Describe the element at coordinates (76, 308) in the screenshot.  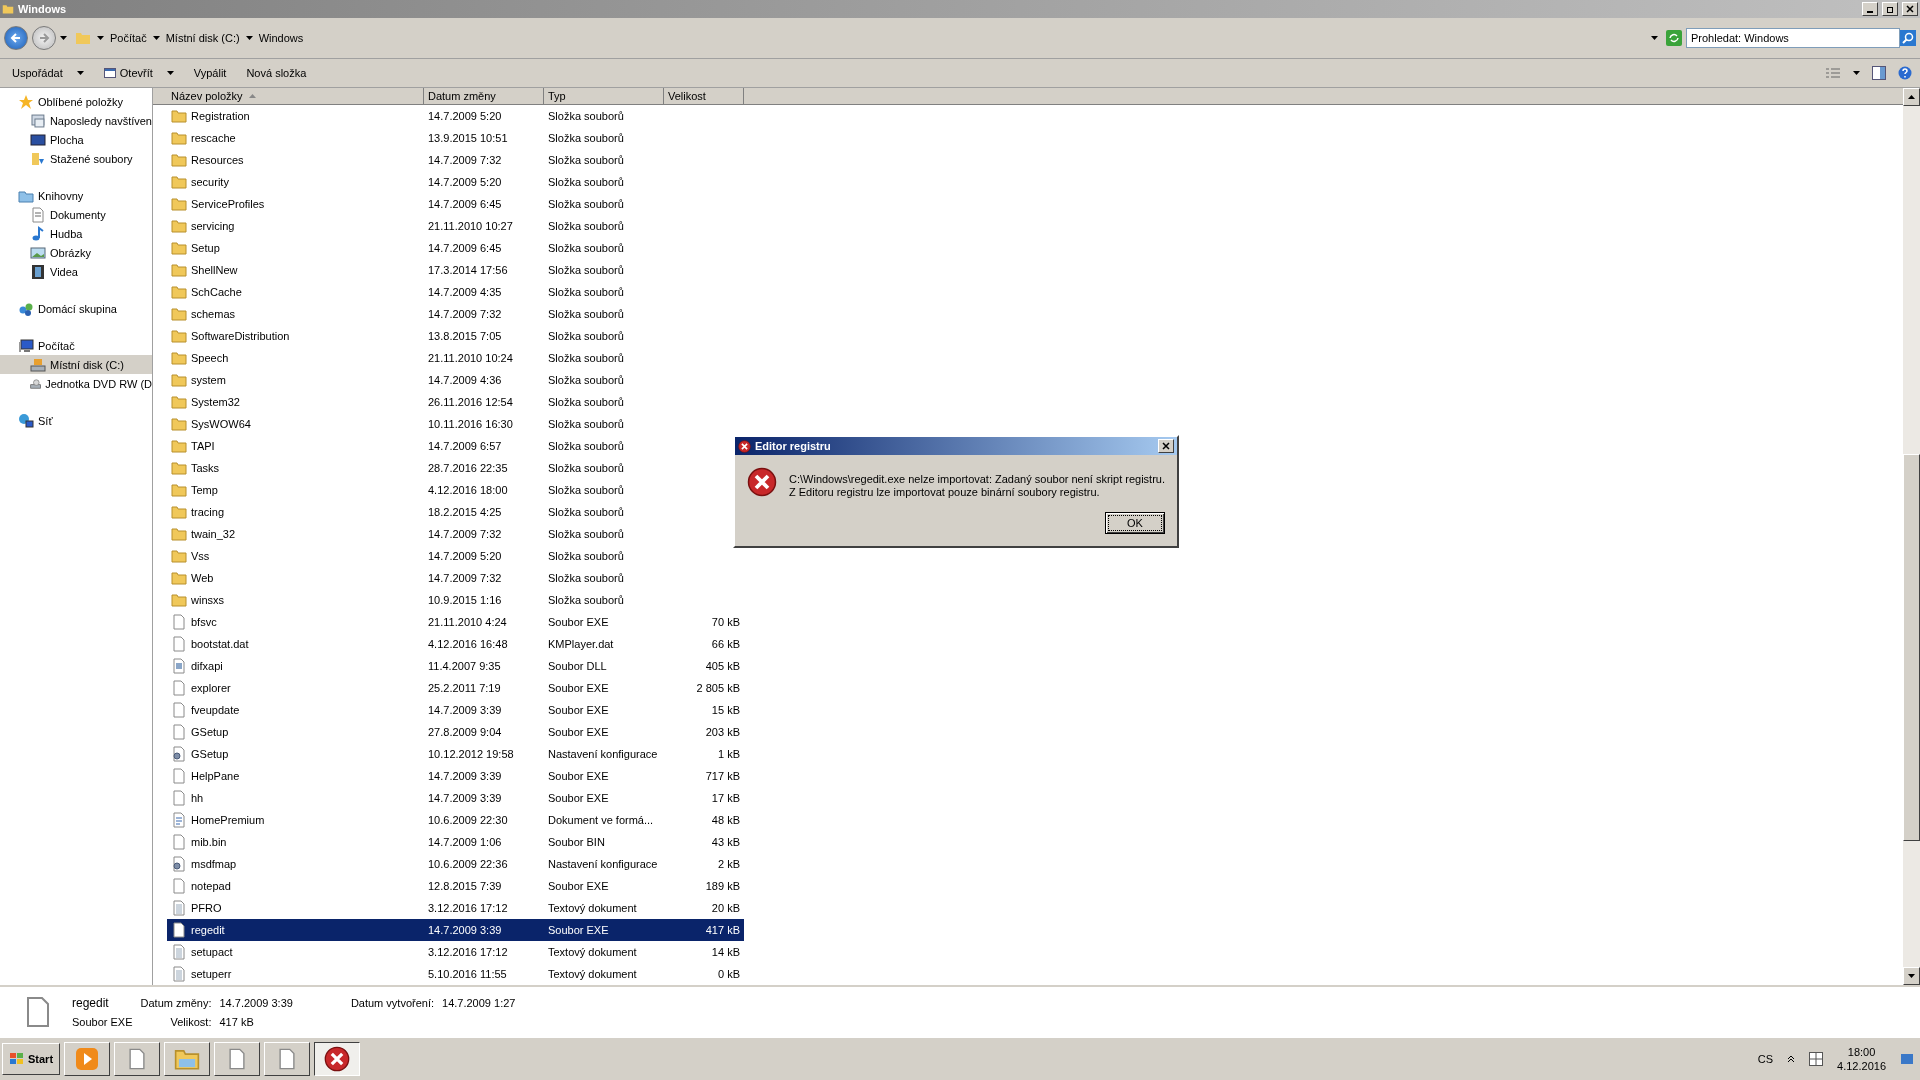
I see `sidebar-item: Domácí skupina` at that location.